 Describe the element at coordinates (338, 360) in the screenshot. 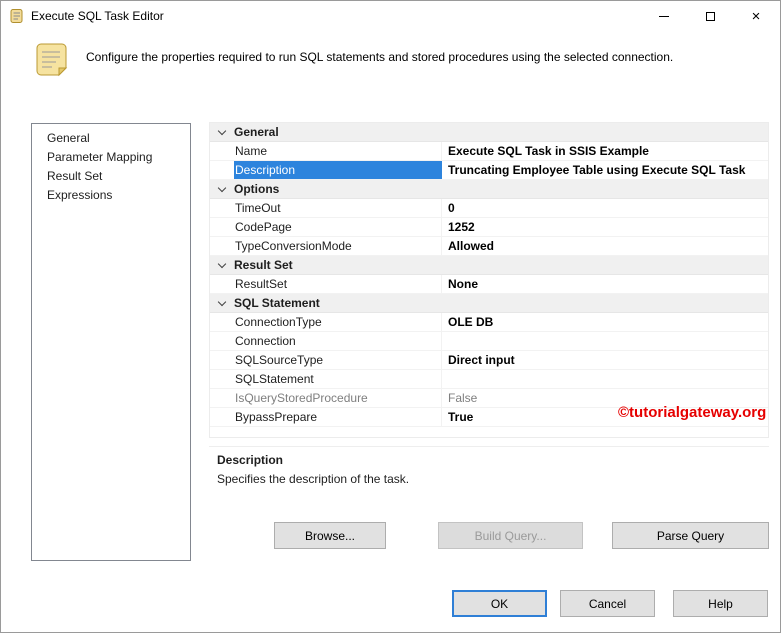

I see `property-name-cell: SQLSourceType` at that location.